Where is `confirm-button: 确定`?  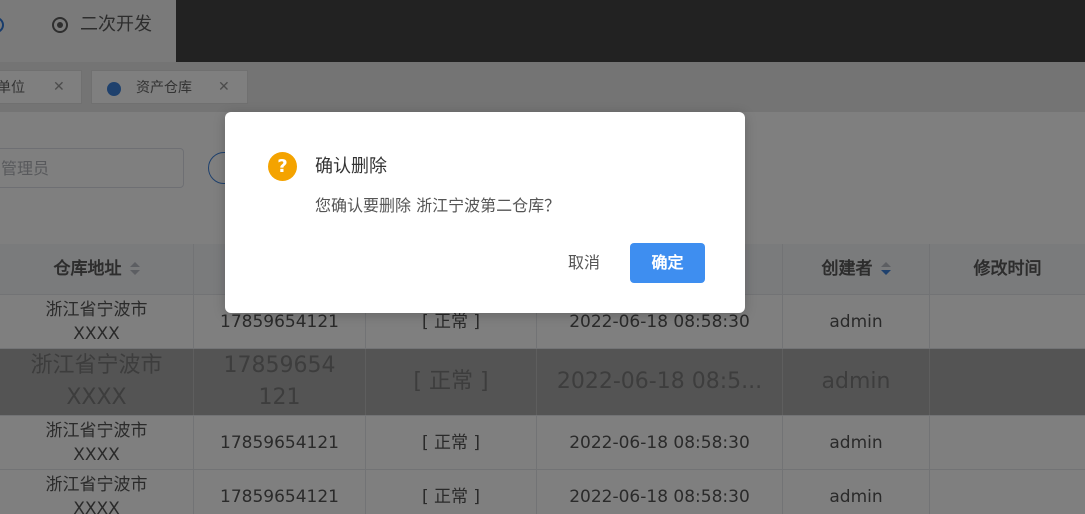
confirm-button: 确定 is located at coordinates (667, 263).